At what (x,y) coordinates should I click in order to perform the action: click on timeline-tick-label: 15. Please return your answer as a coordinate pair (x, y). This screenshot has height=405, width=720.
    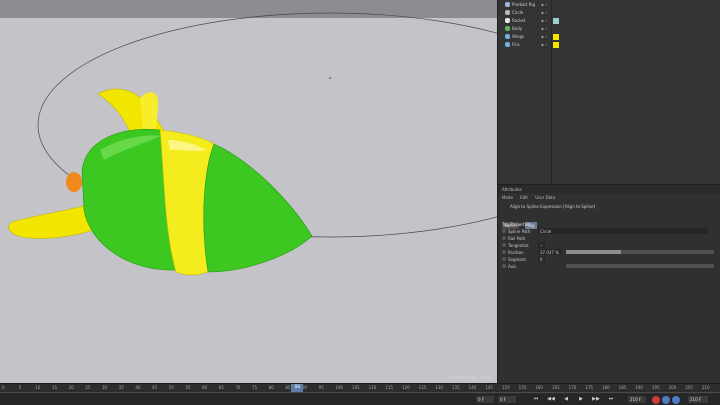
    Looking at the image, I should click on (55, 387).